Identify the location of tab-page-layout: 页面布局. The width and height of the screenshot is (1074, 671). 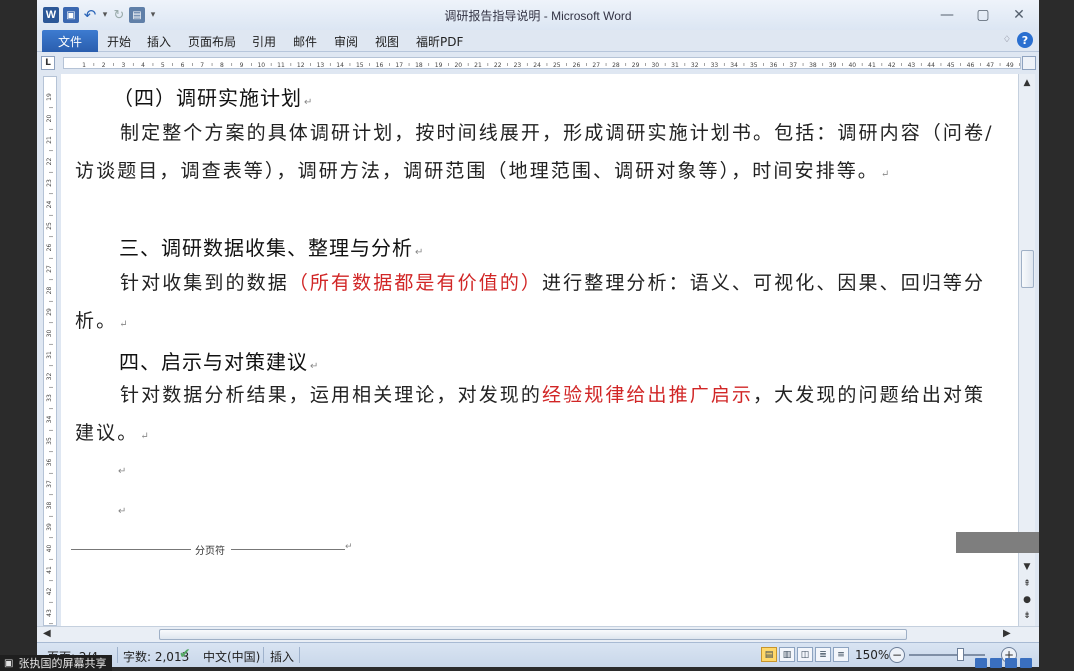
(212, 41).